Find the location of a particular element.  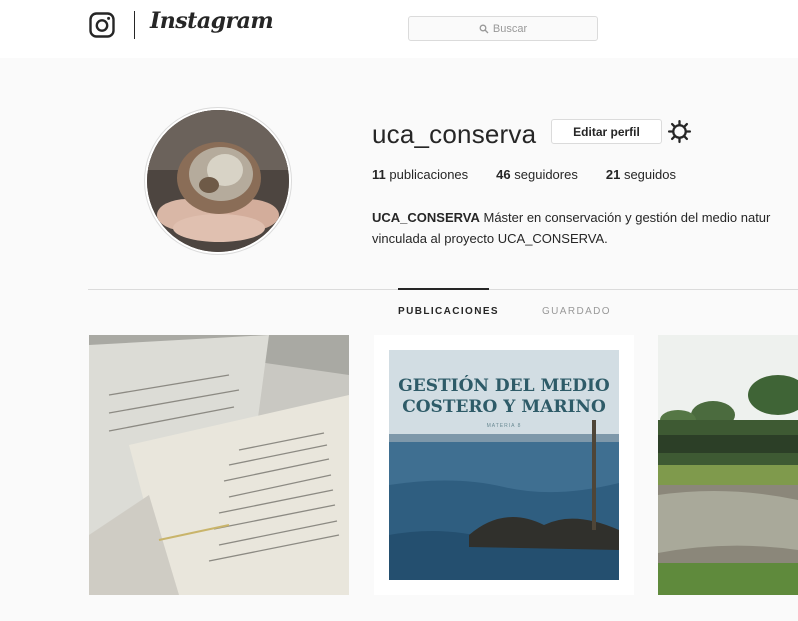

avatar-image is located at coordinates (218, 181).